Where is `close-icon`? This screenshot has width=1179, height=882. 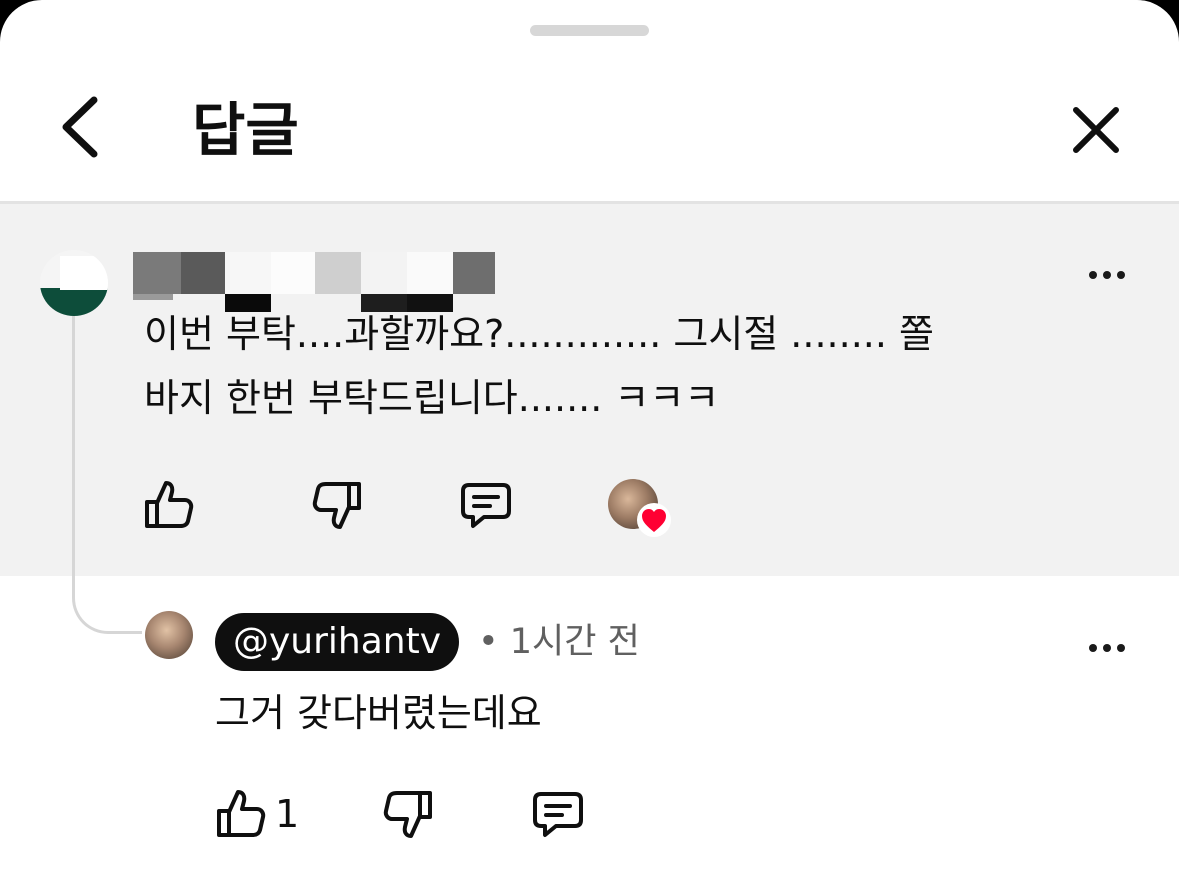
close-icon is located at coordinates (1096, 130).